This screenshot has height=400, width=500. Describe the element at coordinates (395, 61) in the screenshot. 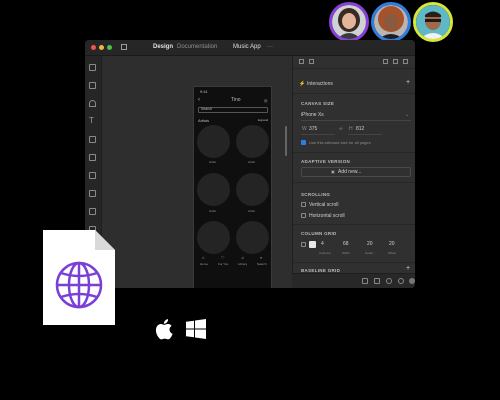

I see `align-center-icon` at that location.